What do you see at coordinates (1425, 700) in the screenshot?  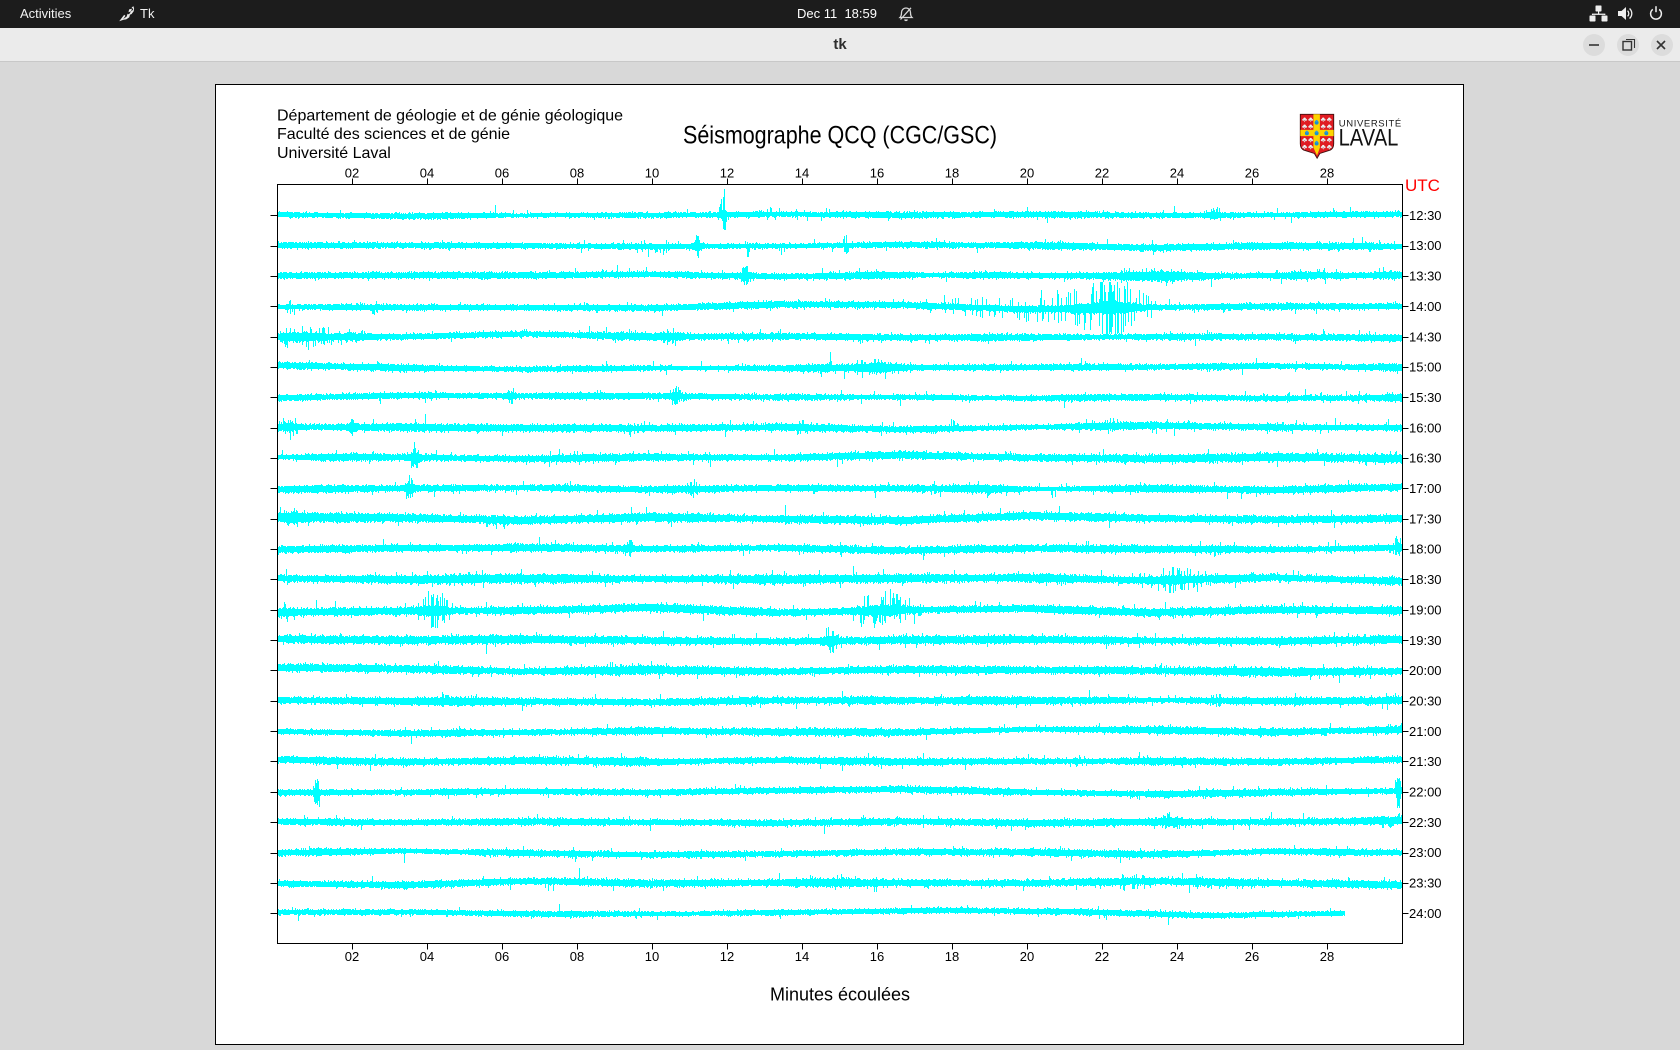 I see `svg-text: 20:30` at bounding box center [1425, 700].